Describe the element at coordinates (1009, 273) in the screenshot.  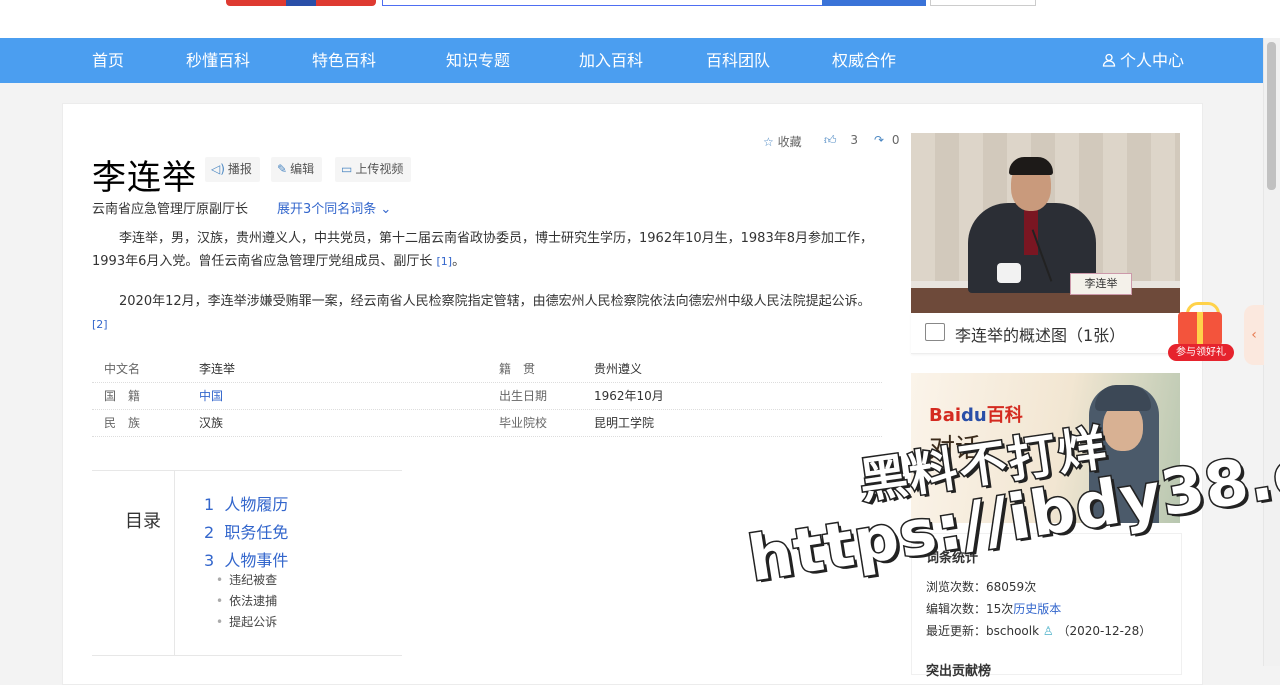
I see `photo-teacup` at that location.